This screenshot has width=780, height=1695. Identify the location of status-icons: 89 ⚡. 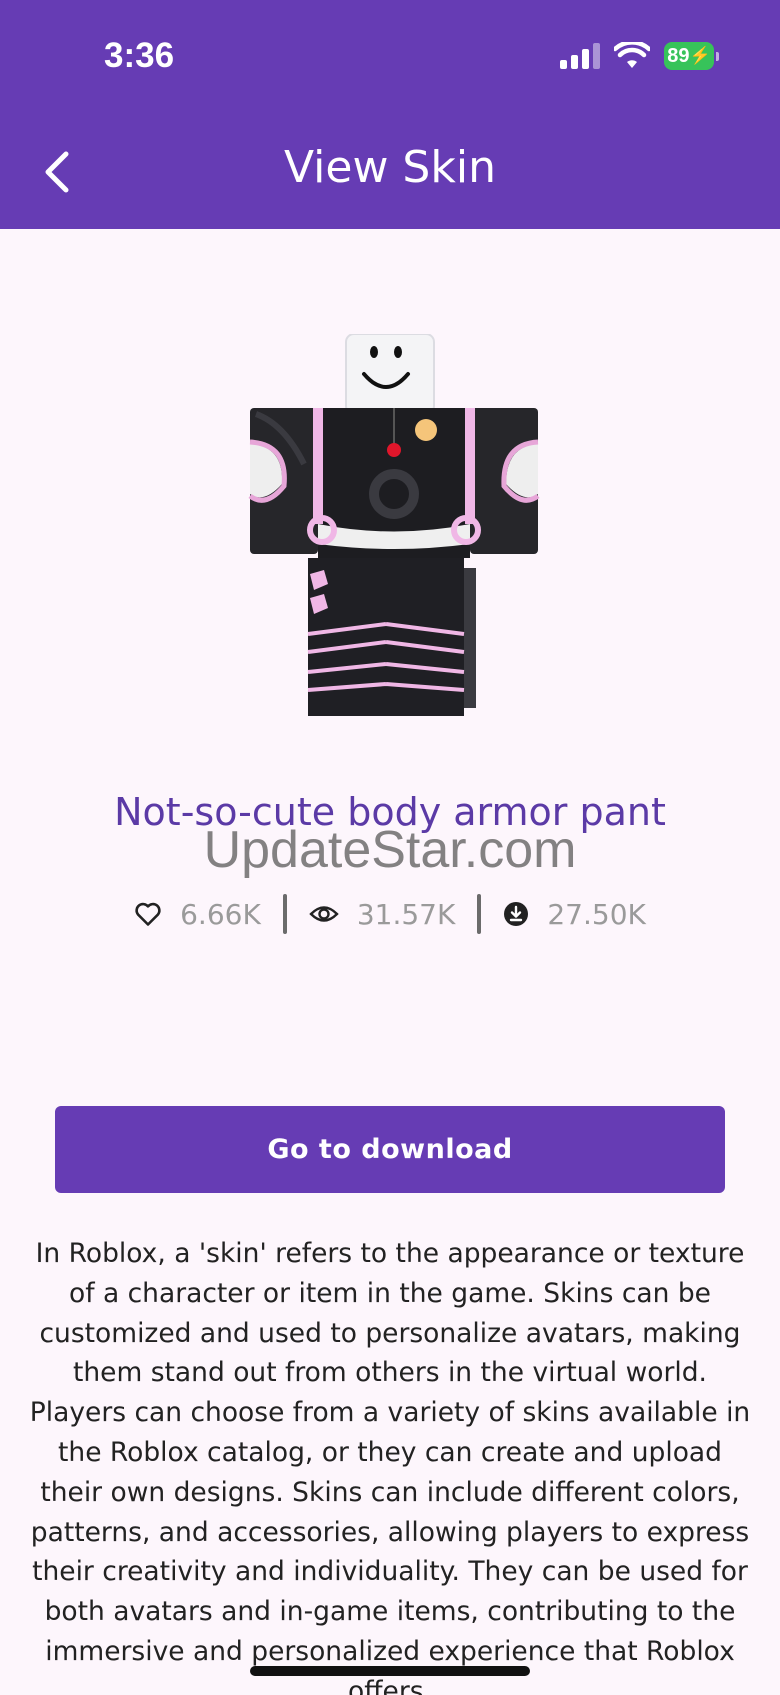
(639, 56).